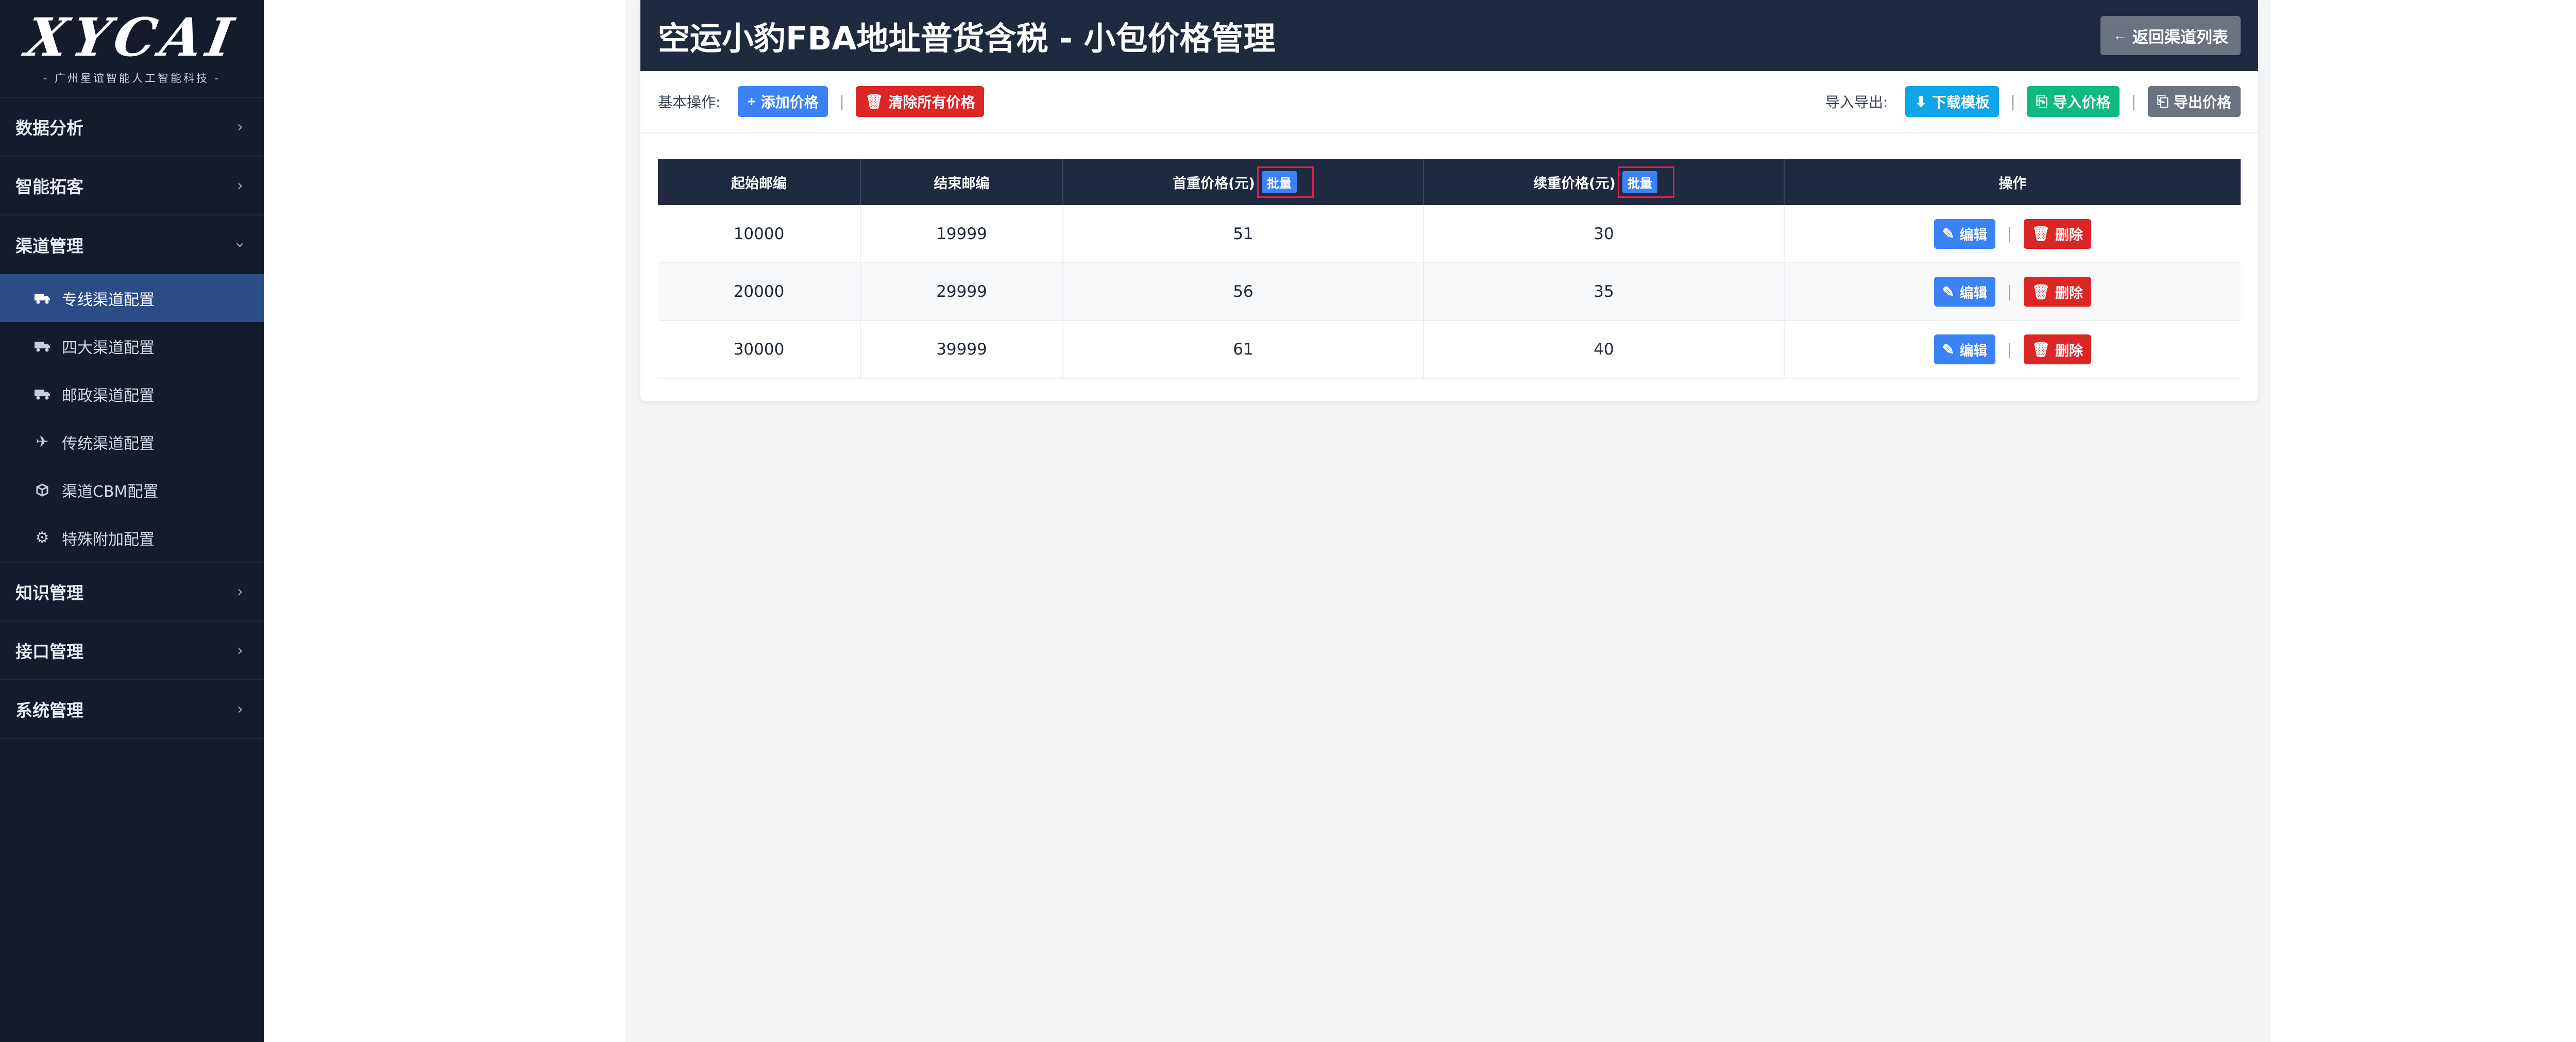 The width and height of the screenshot is (2576, 1042). I want to click on sidebar-item-label: 专线渠道配置, so click(108, 300).